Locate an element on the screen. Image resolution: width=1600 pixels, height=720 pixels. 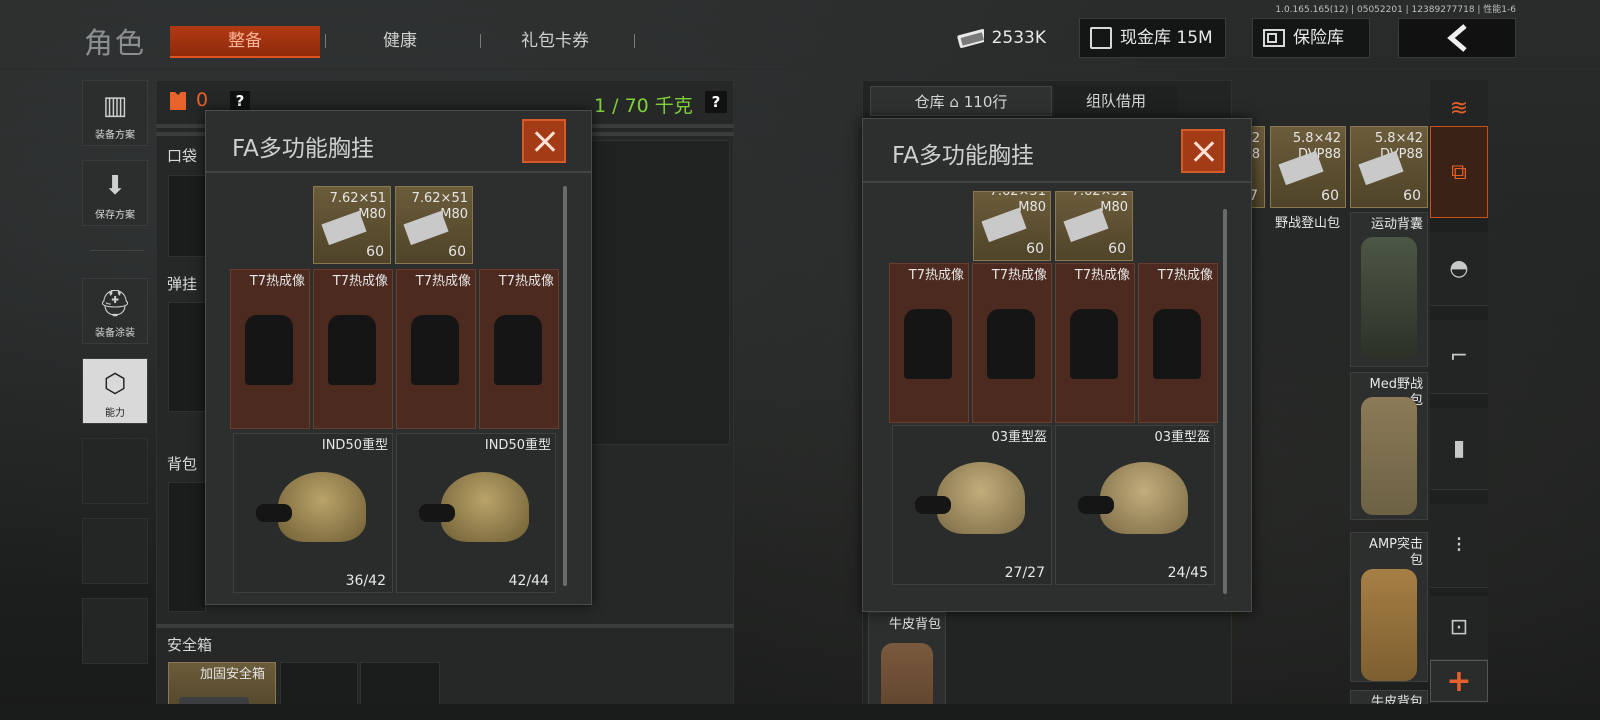
page-title: 角色 is located at coordinates (115, 43).